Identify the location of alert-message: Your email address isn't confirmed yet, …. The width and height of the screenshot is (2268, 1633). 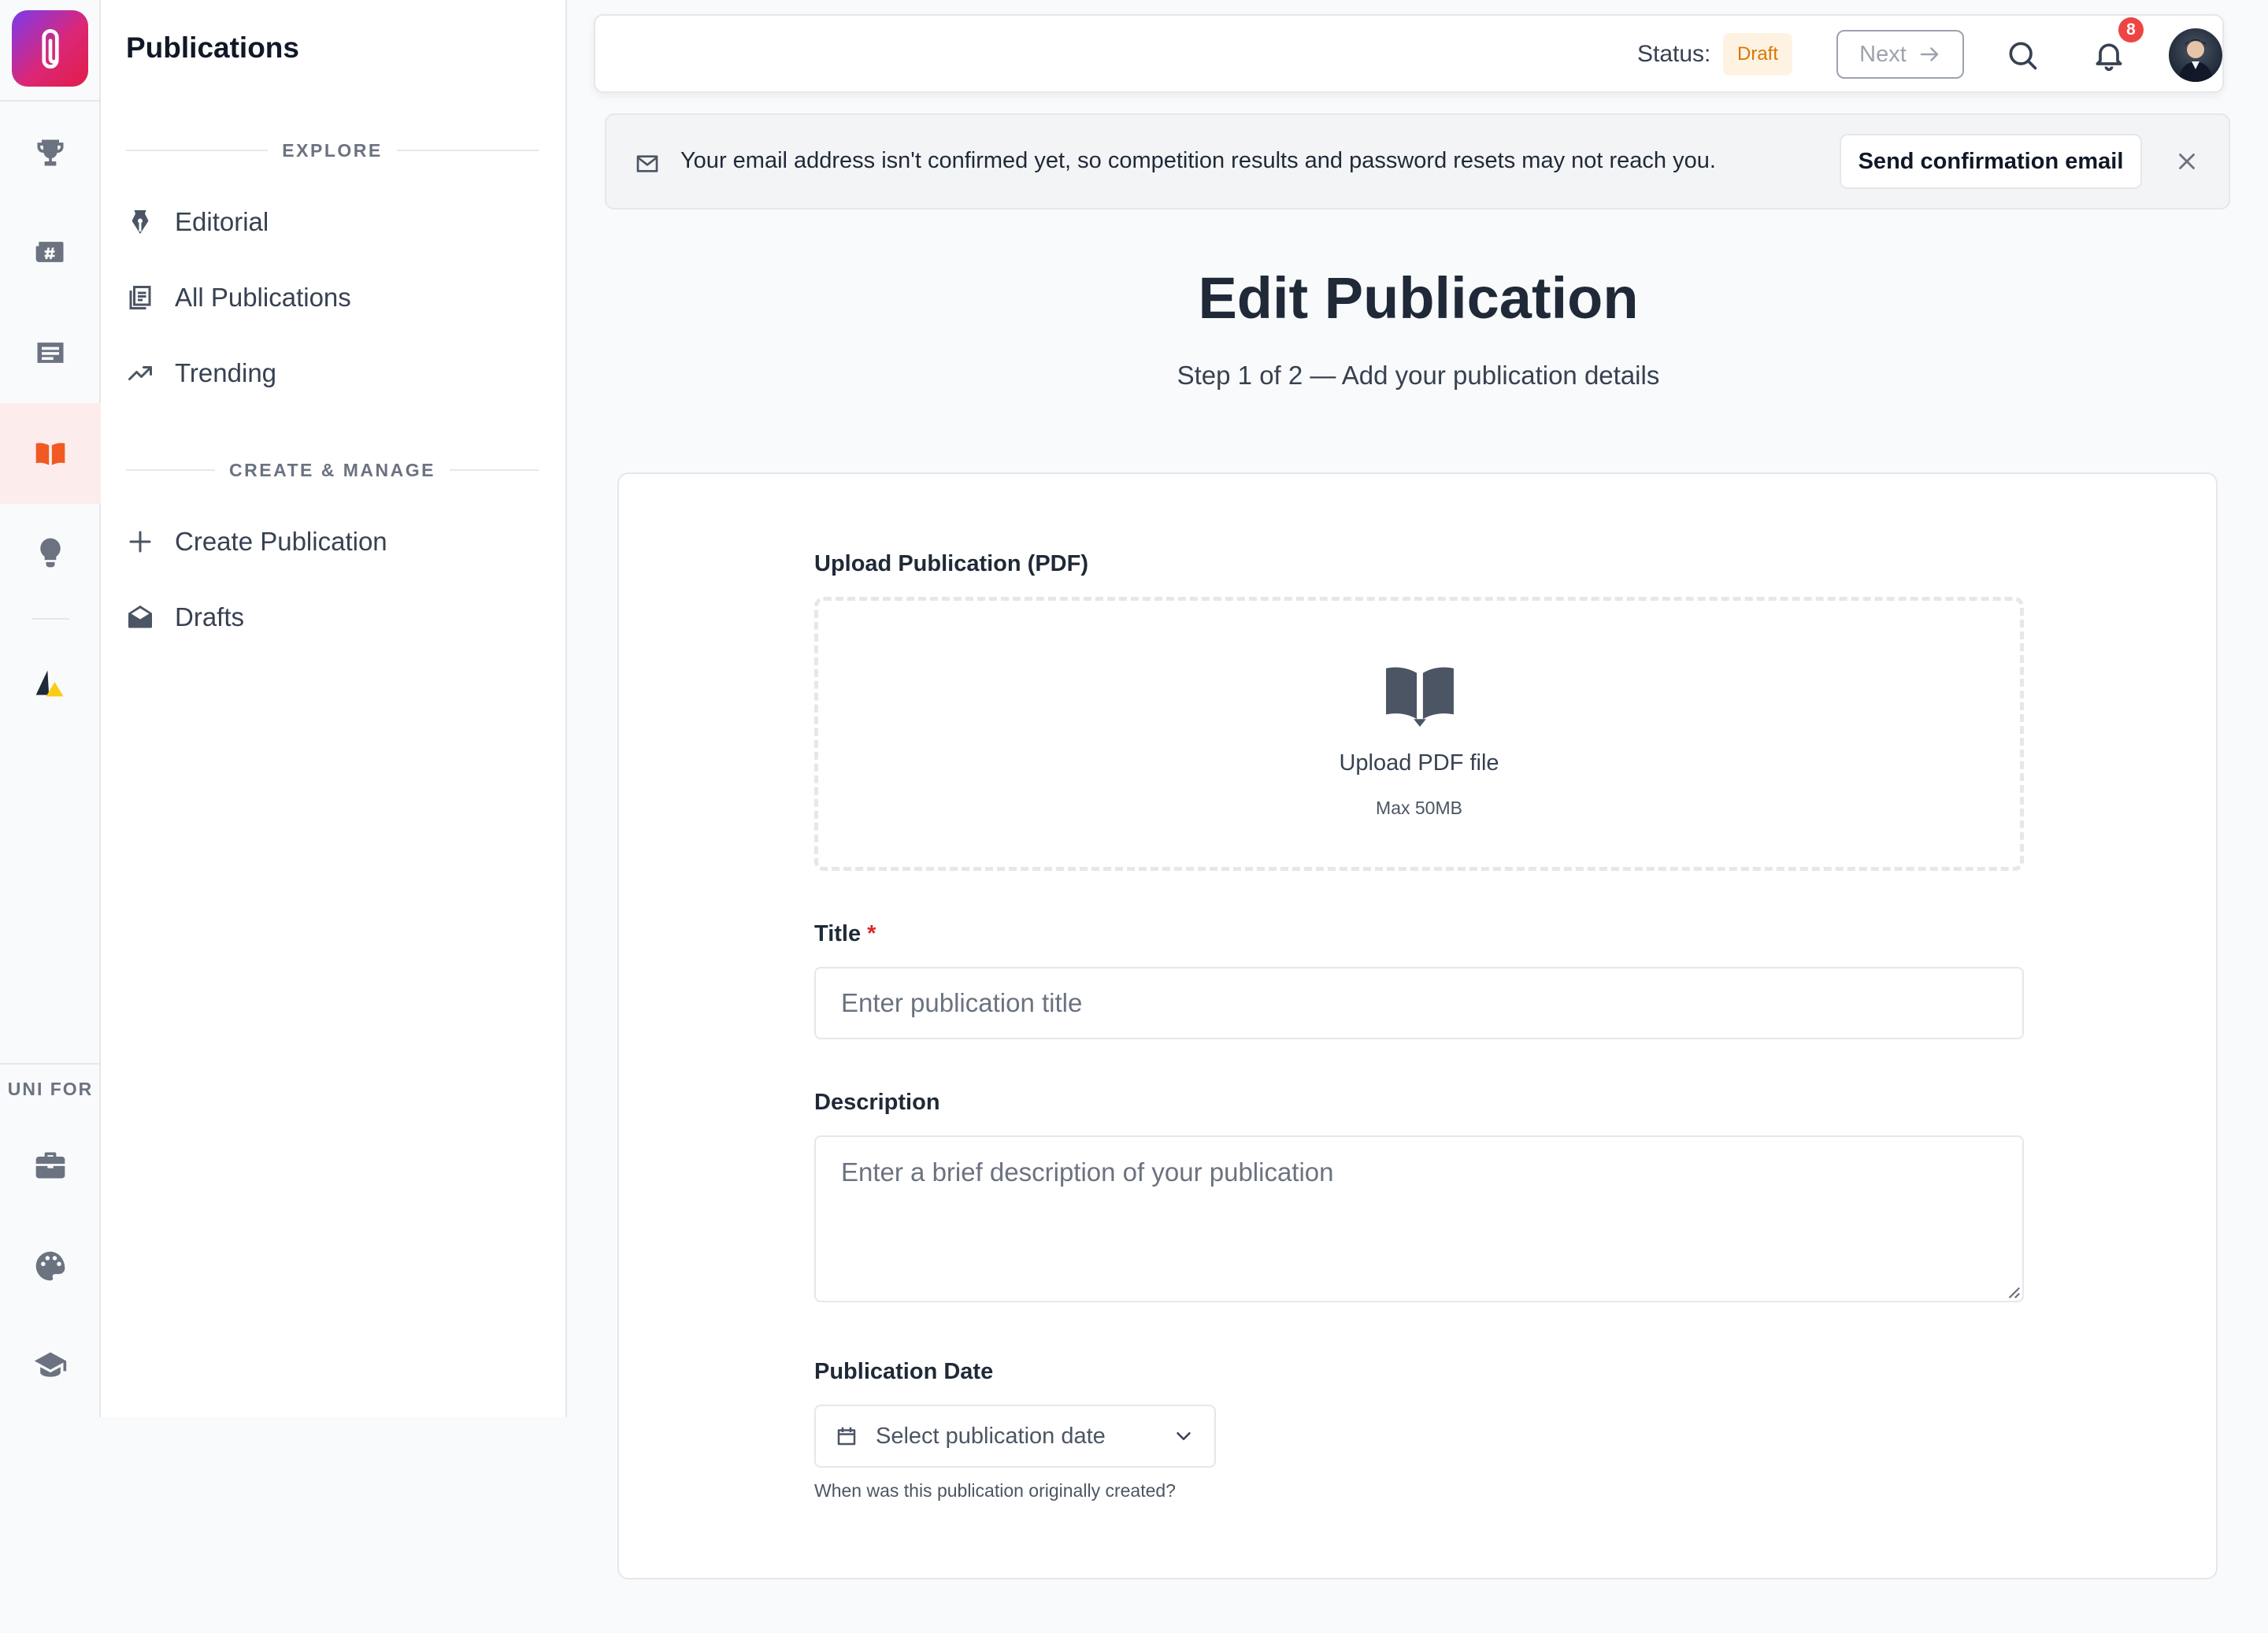
(1198, 160).